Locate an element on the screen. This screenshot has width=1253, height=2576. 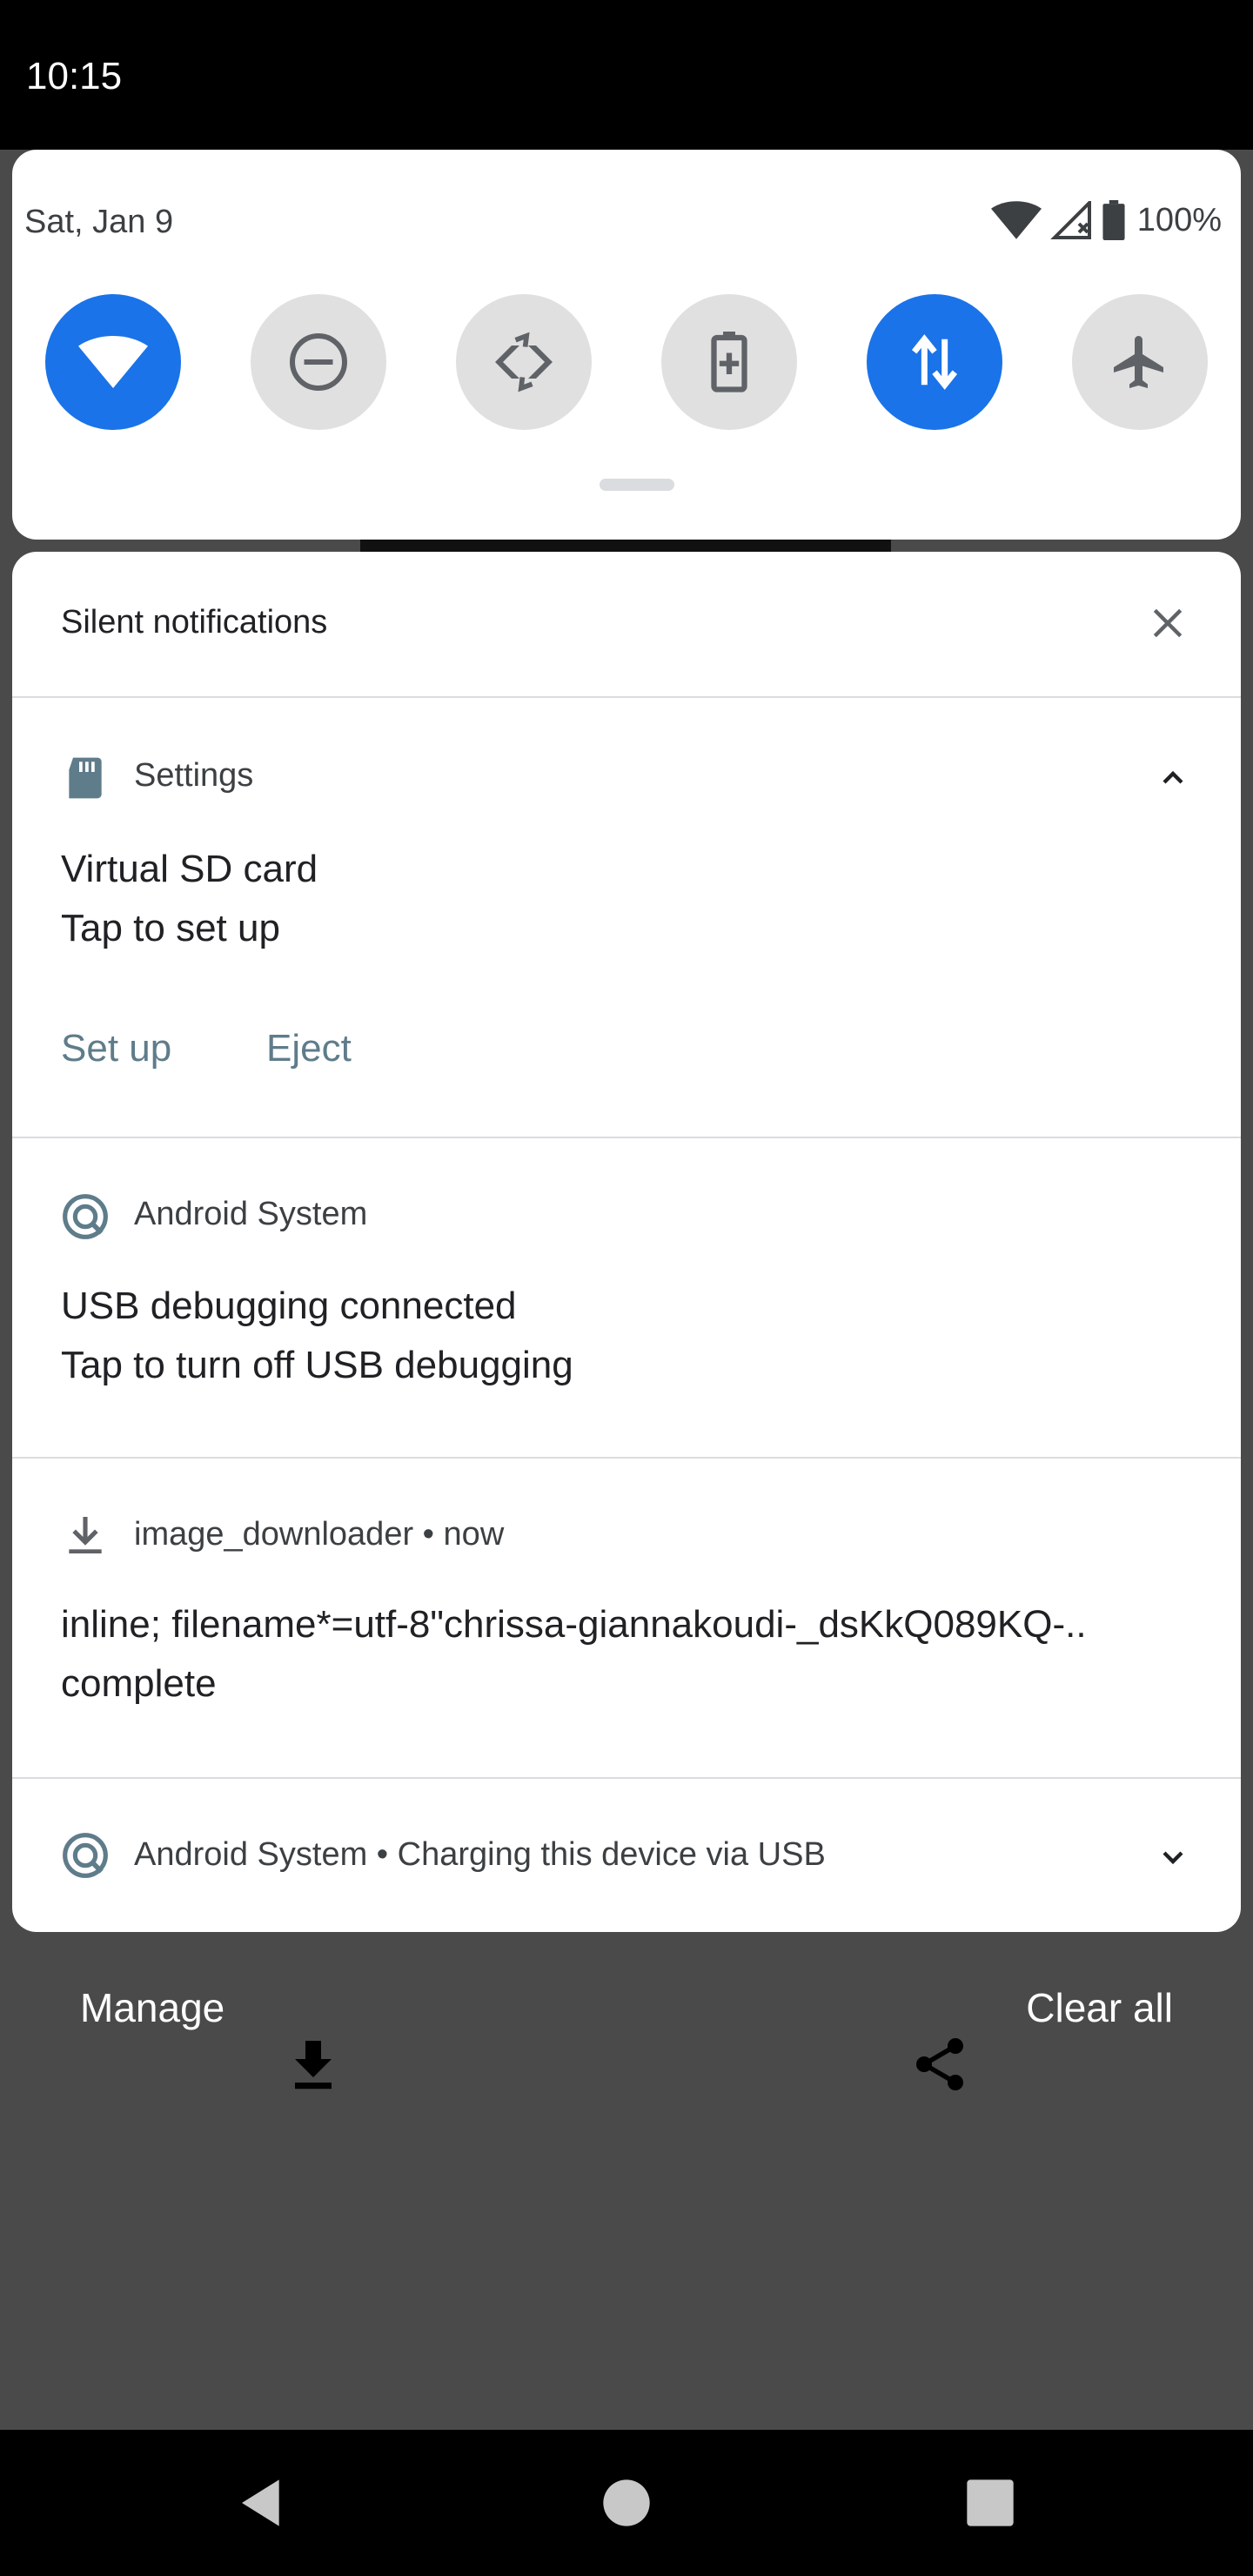
tile-do-not-disturb is located at coordinates (318, 362).